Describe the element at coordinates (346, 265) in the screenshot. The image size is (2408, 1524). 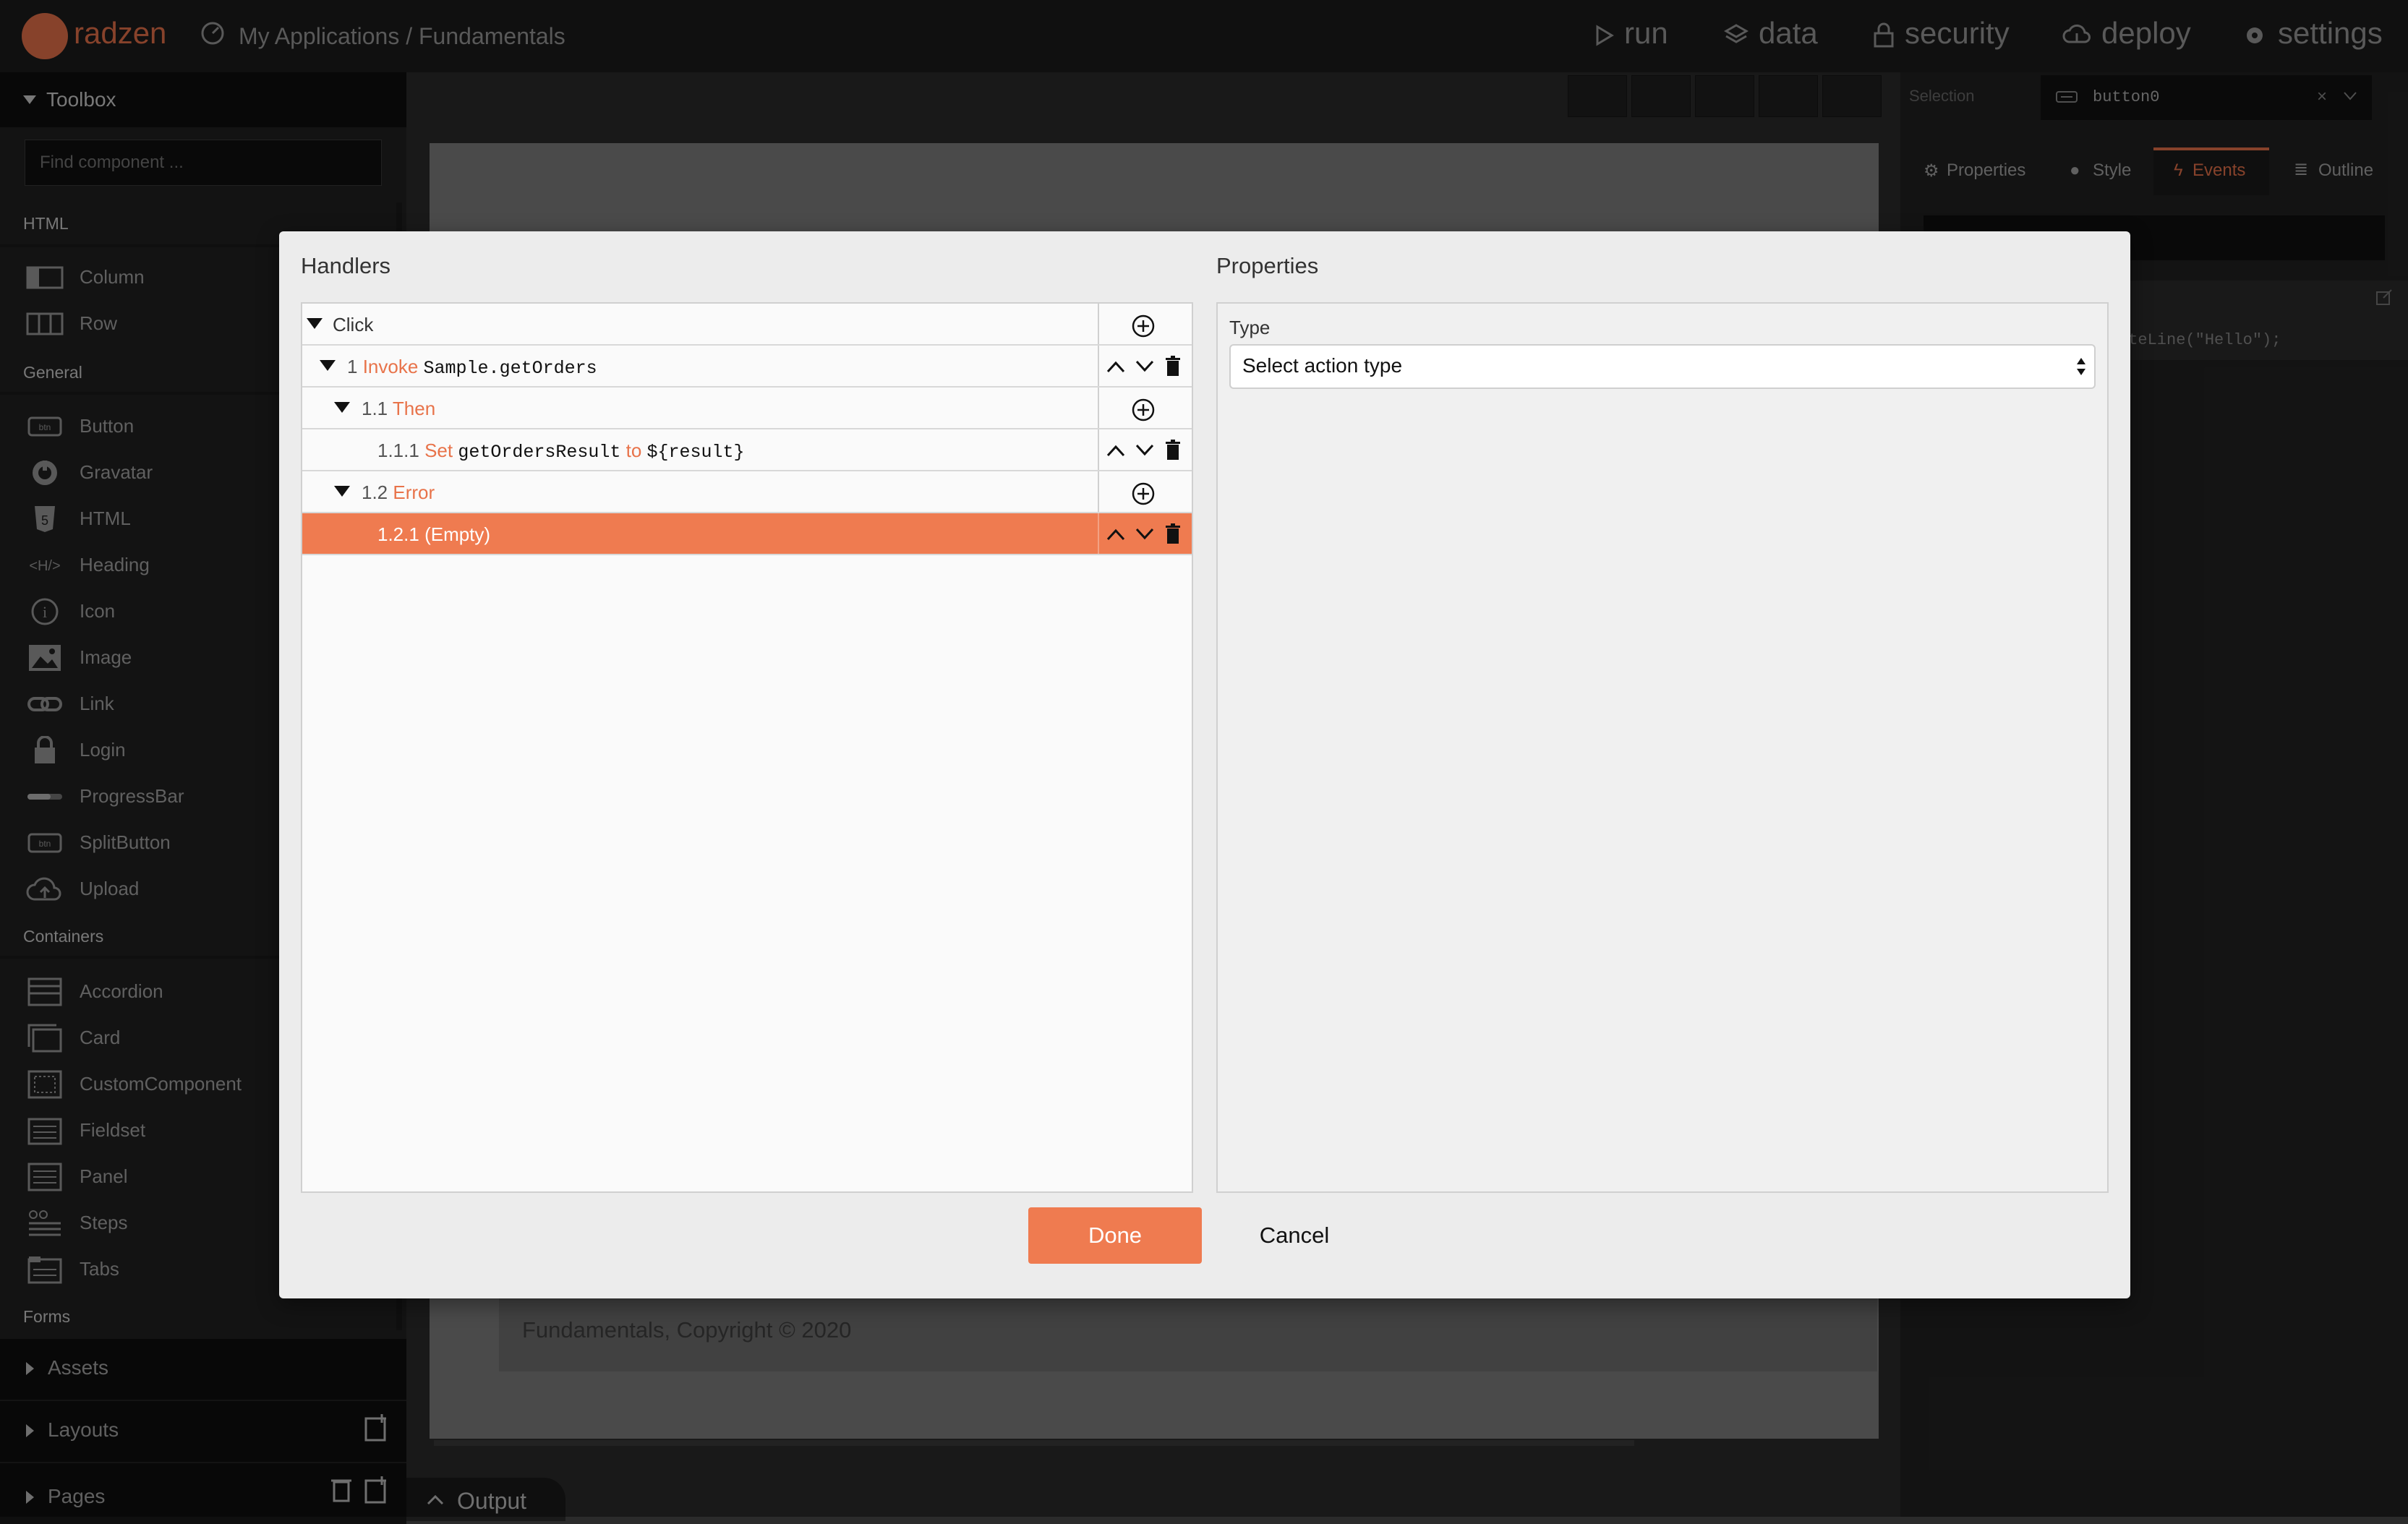
I see `handlers-title: Handlers` at that location.